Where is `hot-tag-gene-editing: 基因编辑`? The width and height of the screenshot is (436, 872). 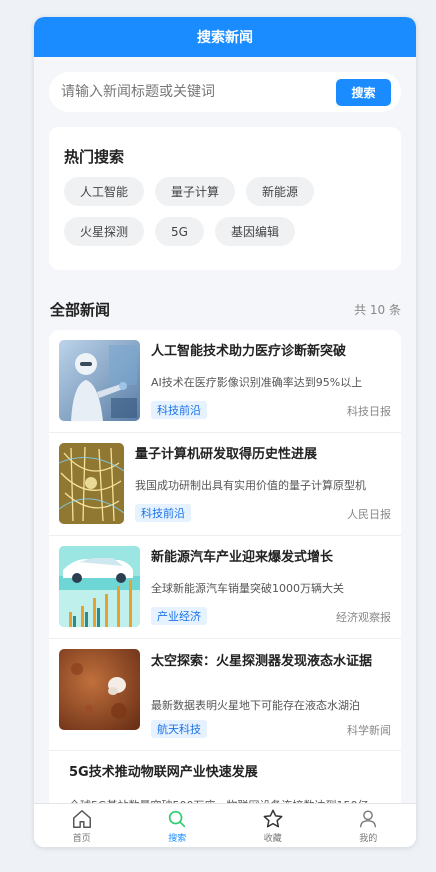 hot-tag-gene-editing: 基因编辑 is located at coordinates (254, 231).